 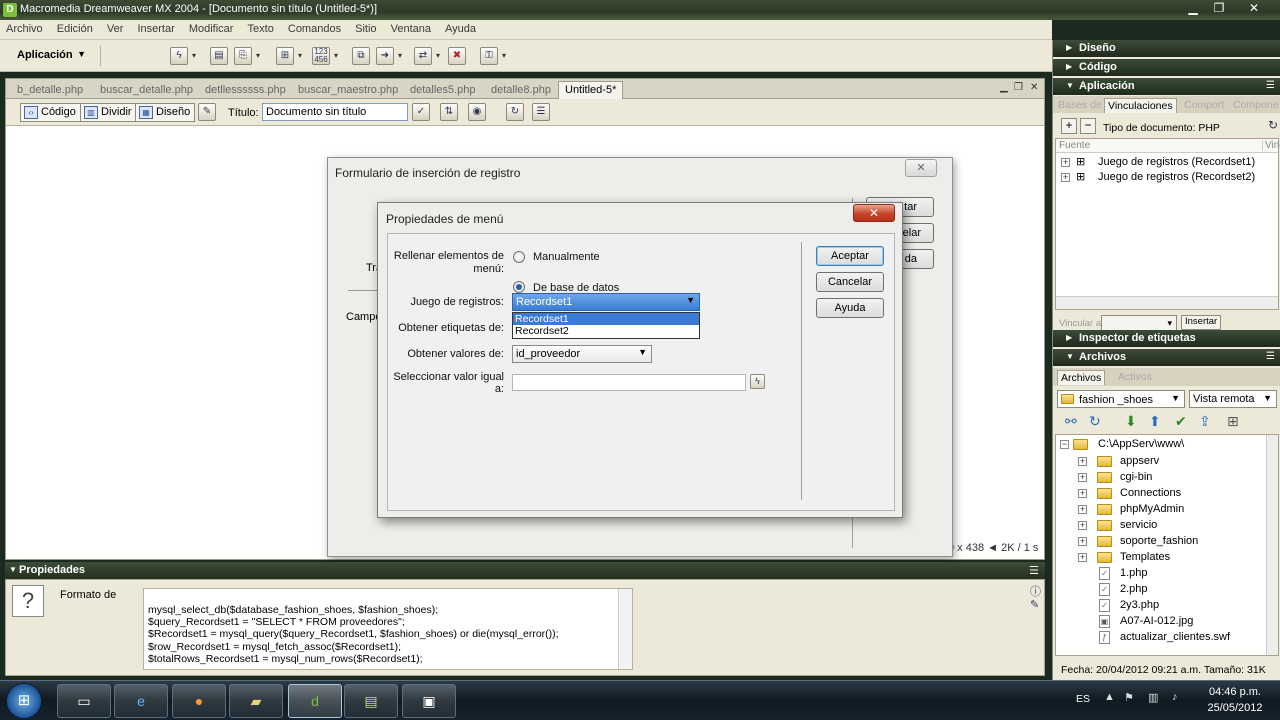 I want to click on file-item: 2y3.php, so click(x=1139, y=605).